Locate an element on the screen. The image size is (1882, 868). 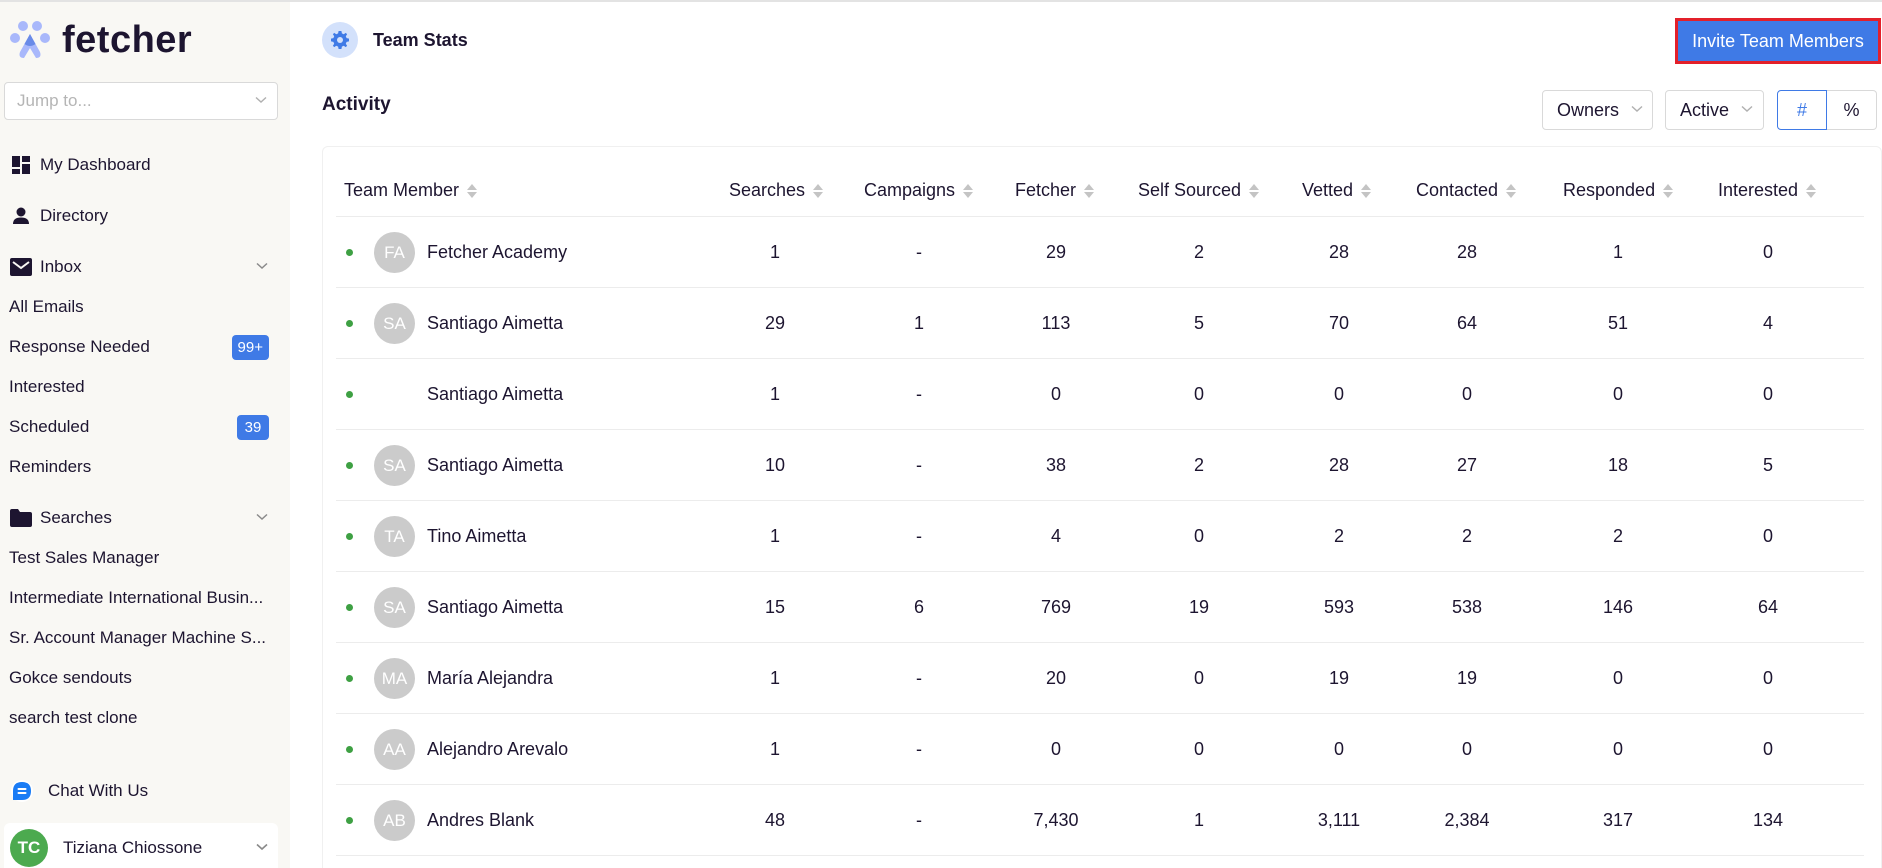
jump-to-select is located at coordinates (141, 101).